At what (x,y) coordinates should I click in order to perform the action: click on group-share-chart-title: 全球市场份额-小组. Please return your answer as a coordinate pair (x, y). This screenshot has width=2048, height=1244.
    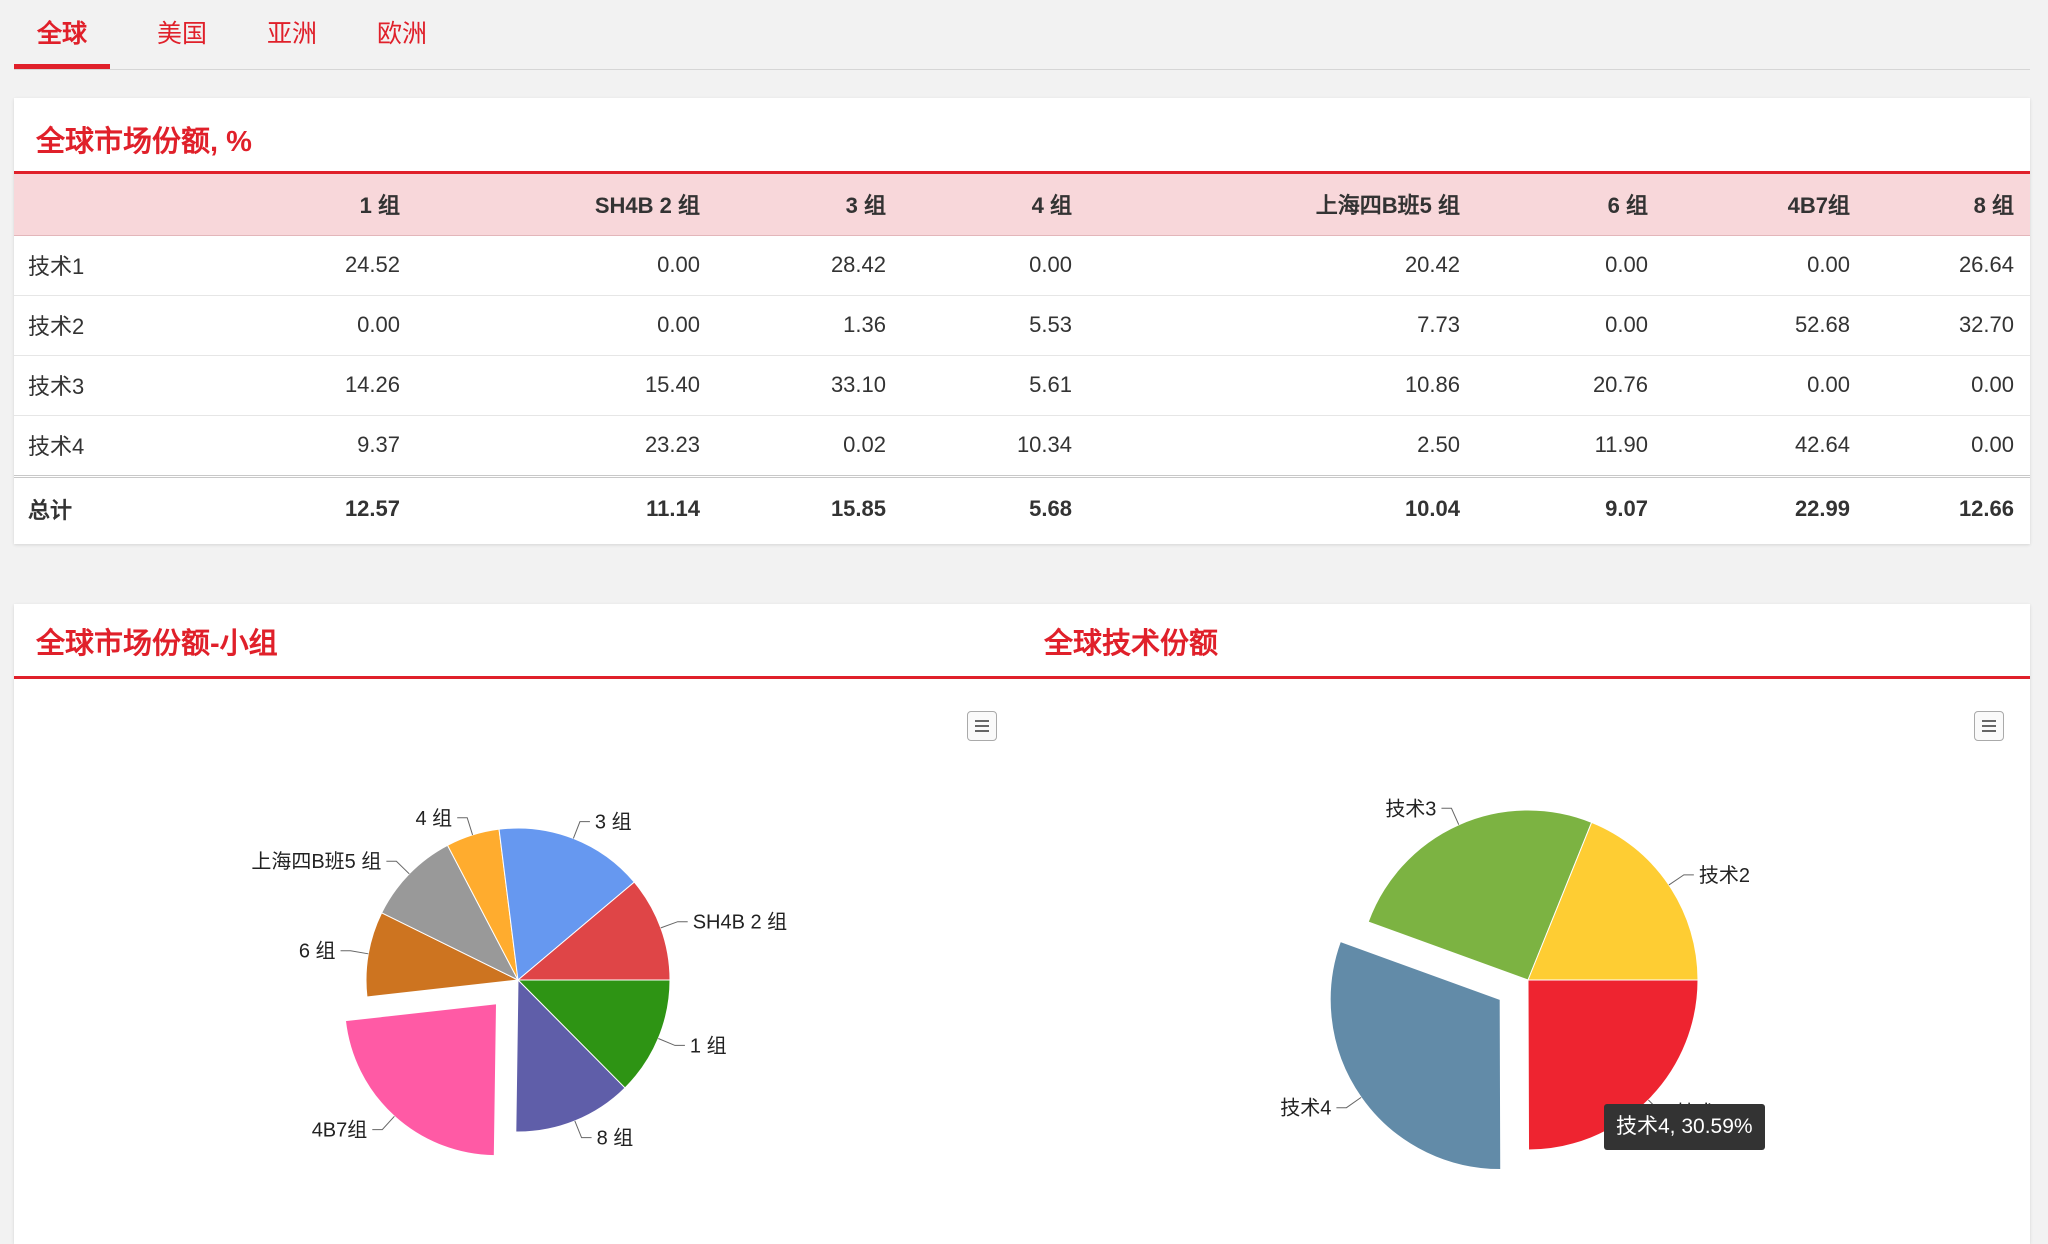
    Looking at the image, I should click on (157, 644).